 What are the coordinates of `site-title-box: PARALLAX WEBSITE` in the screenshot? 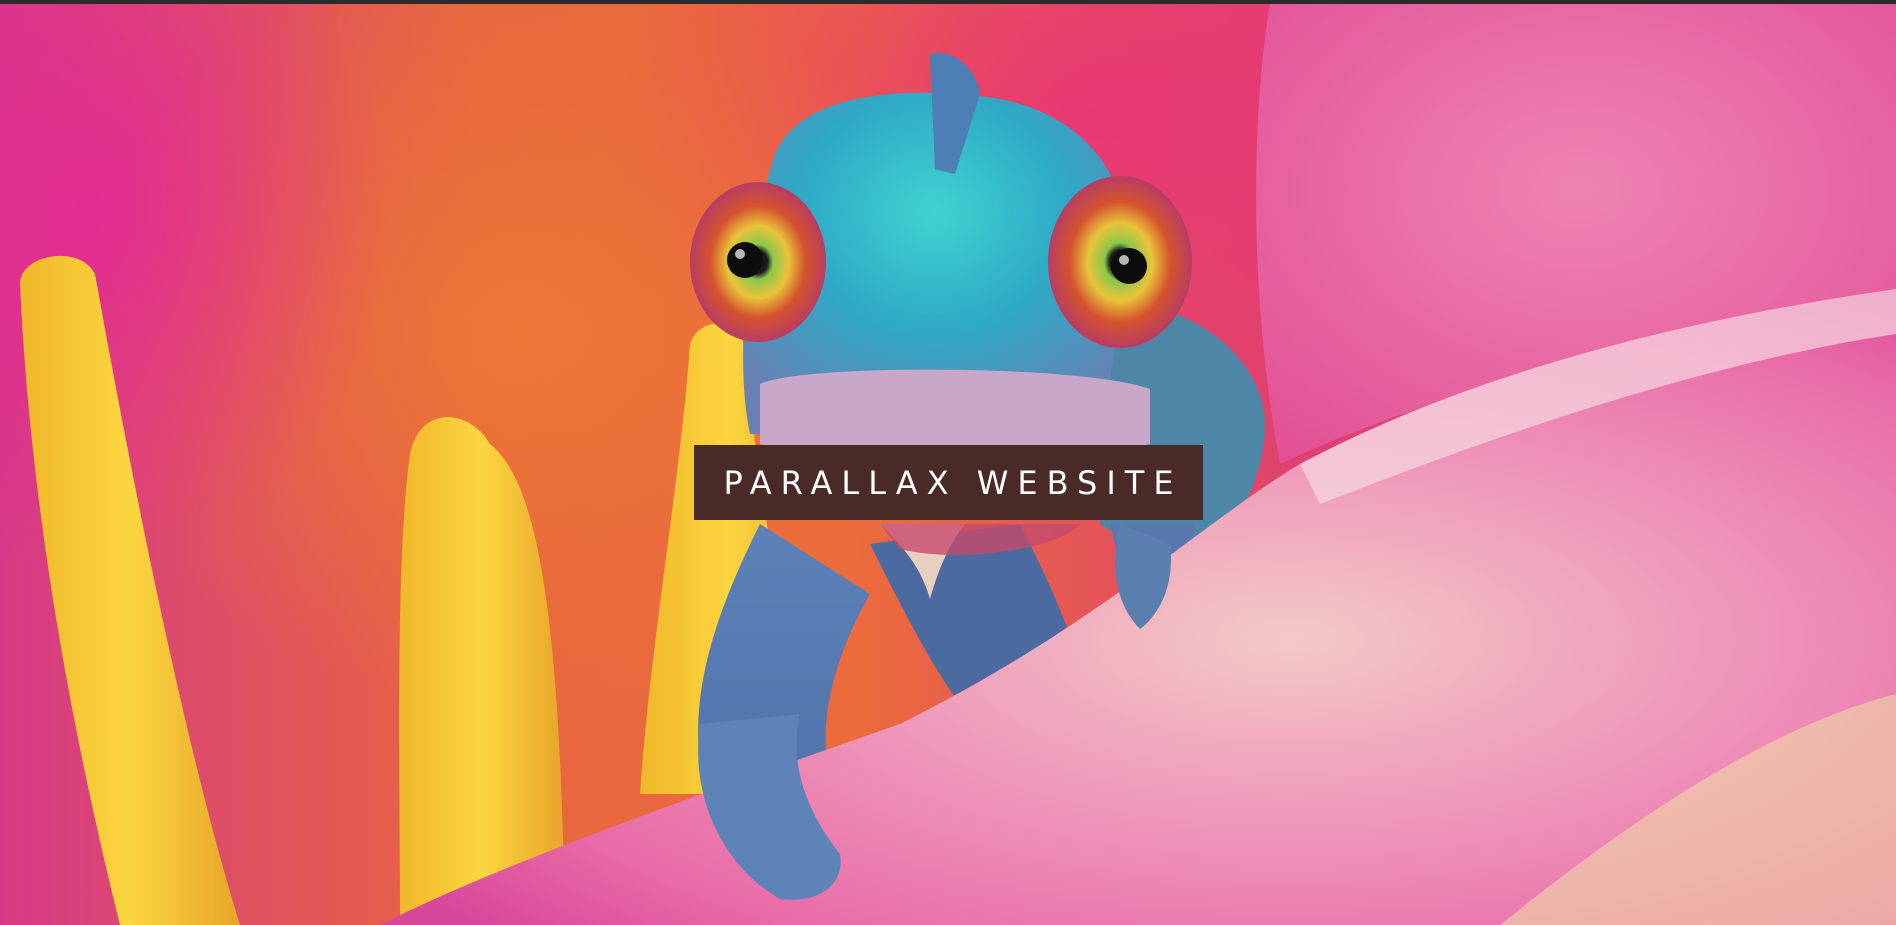 It's located at (948, 482).